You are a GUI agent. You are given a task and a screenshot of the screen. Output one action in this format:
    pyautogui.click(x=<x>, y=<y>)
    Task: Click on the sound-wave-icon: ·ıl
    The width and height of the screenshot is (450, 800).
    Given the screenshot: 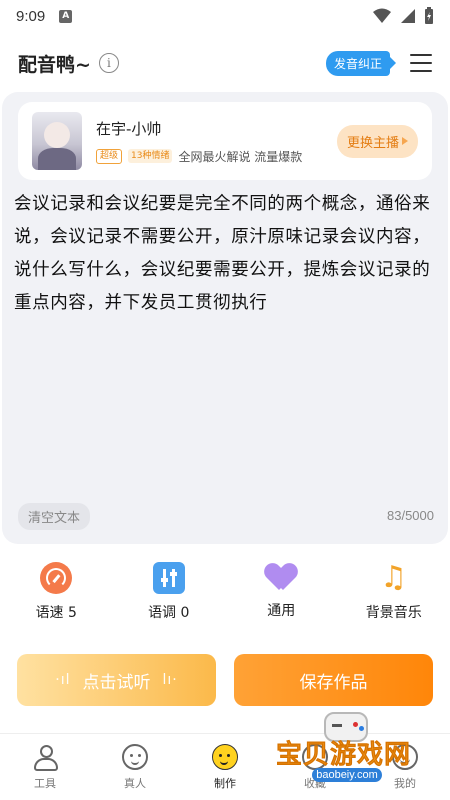 What is the action you would take?
    pyautogui.click(x=63, y=680)
    